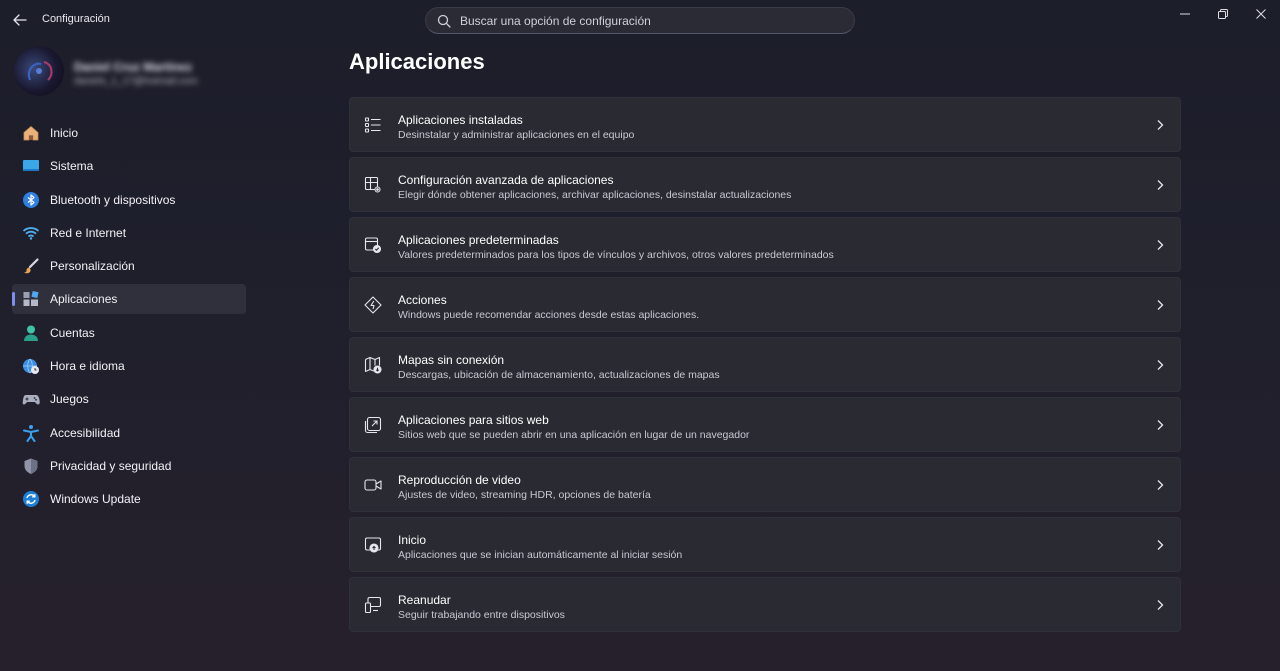 This screenshot has height=671, width=1280. What do you see at coordinates (85, 432) in the screenshot?
I see `sidebar-item-label: Accesibilidad` at bounding box center [85, 432].